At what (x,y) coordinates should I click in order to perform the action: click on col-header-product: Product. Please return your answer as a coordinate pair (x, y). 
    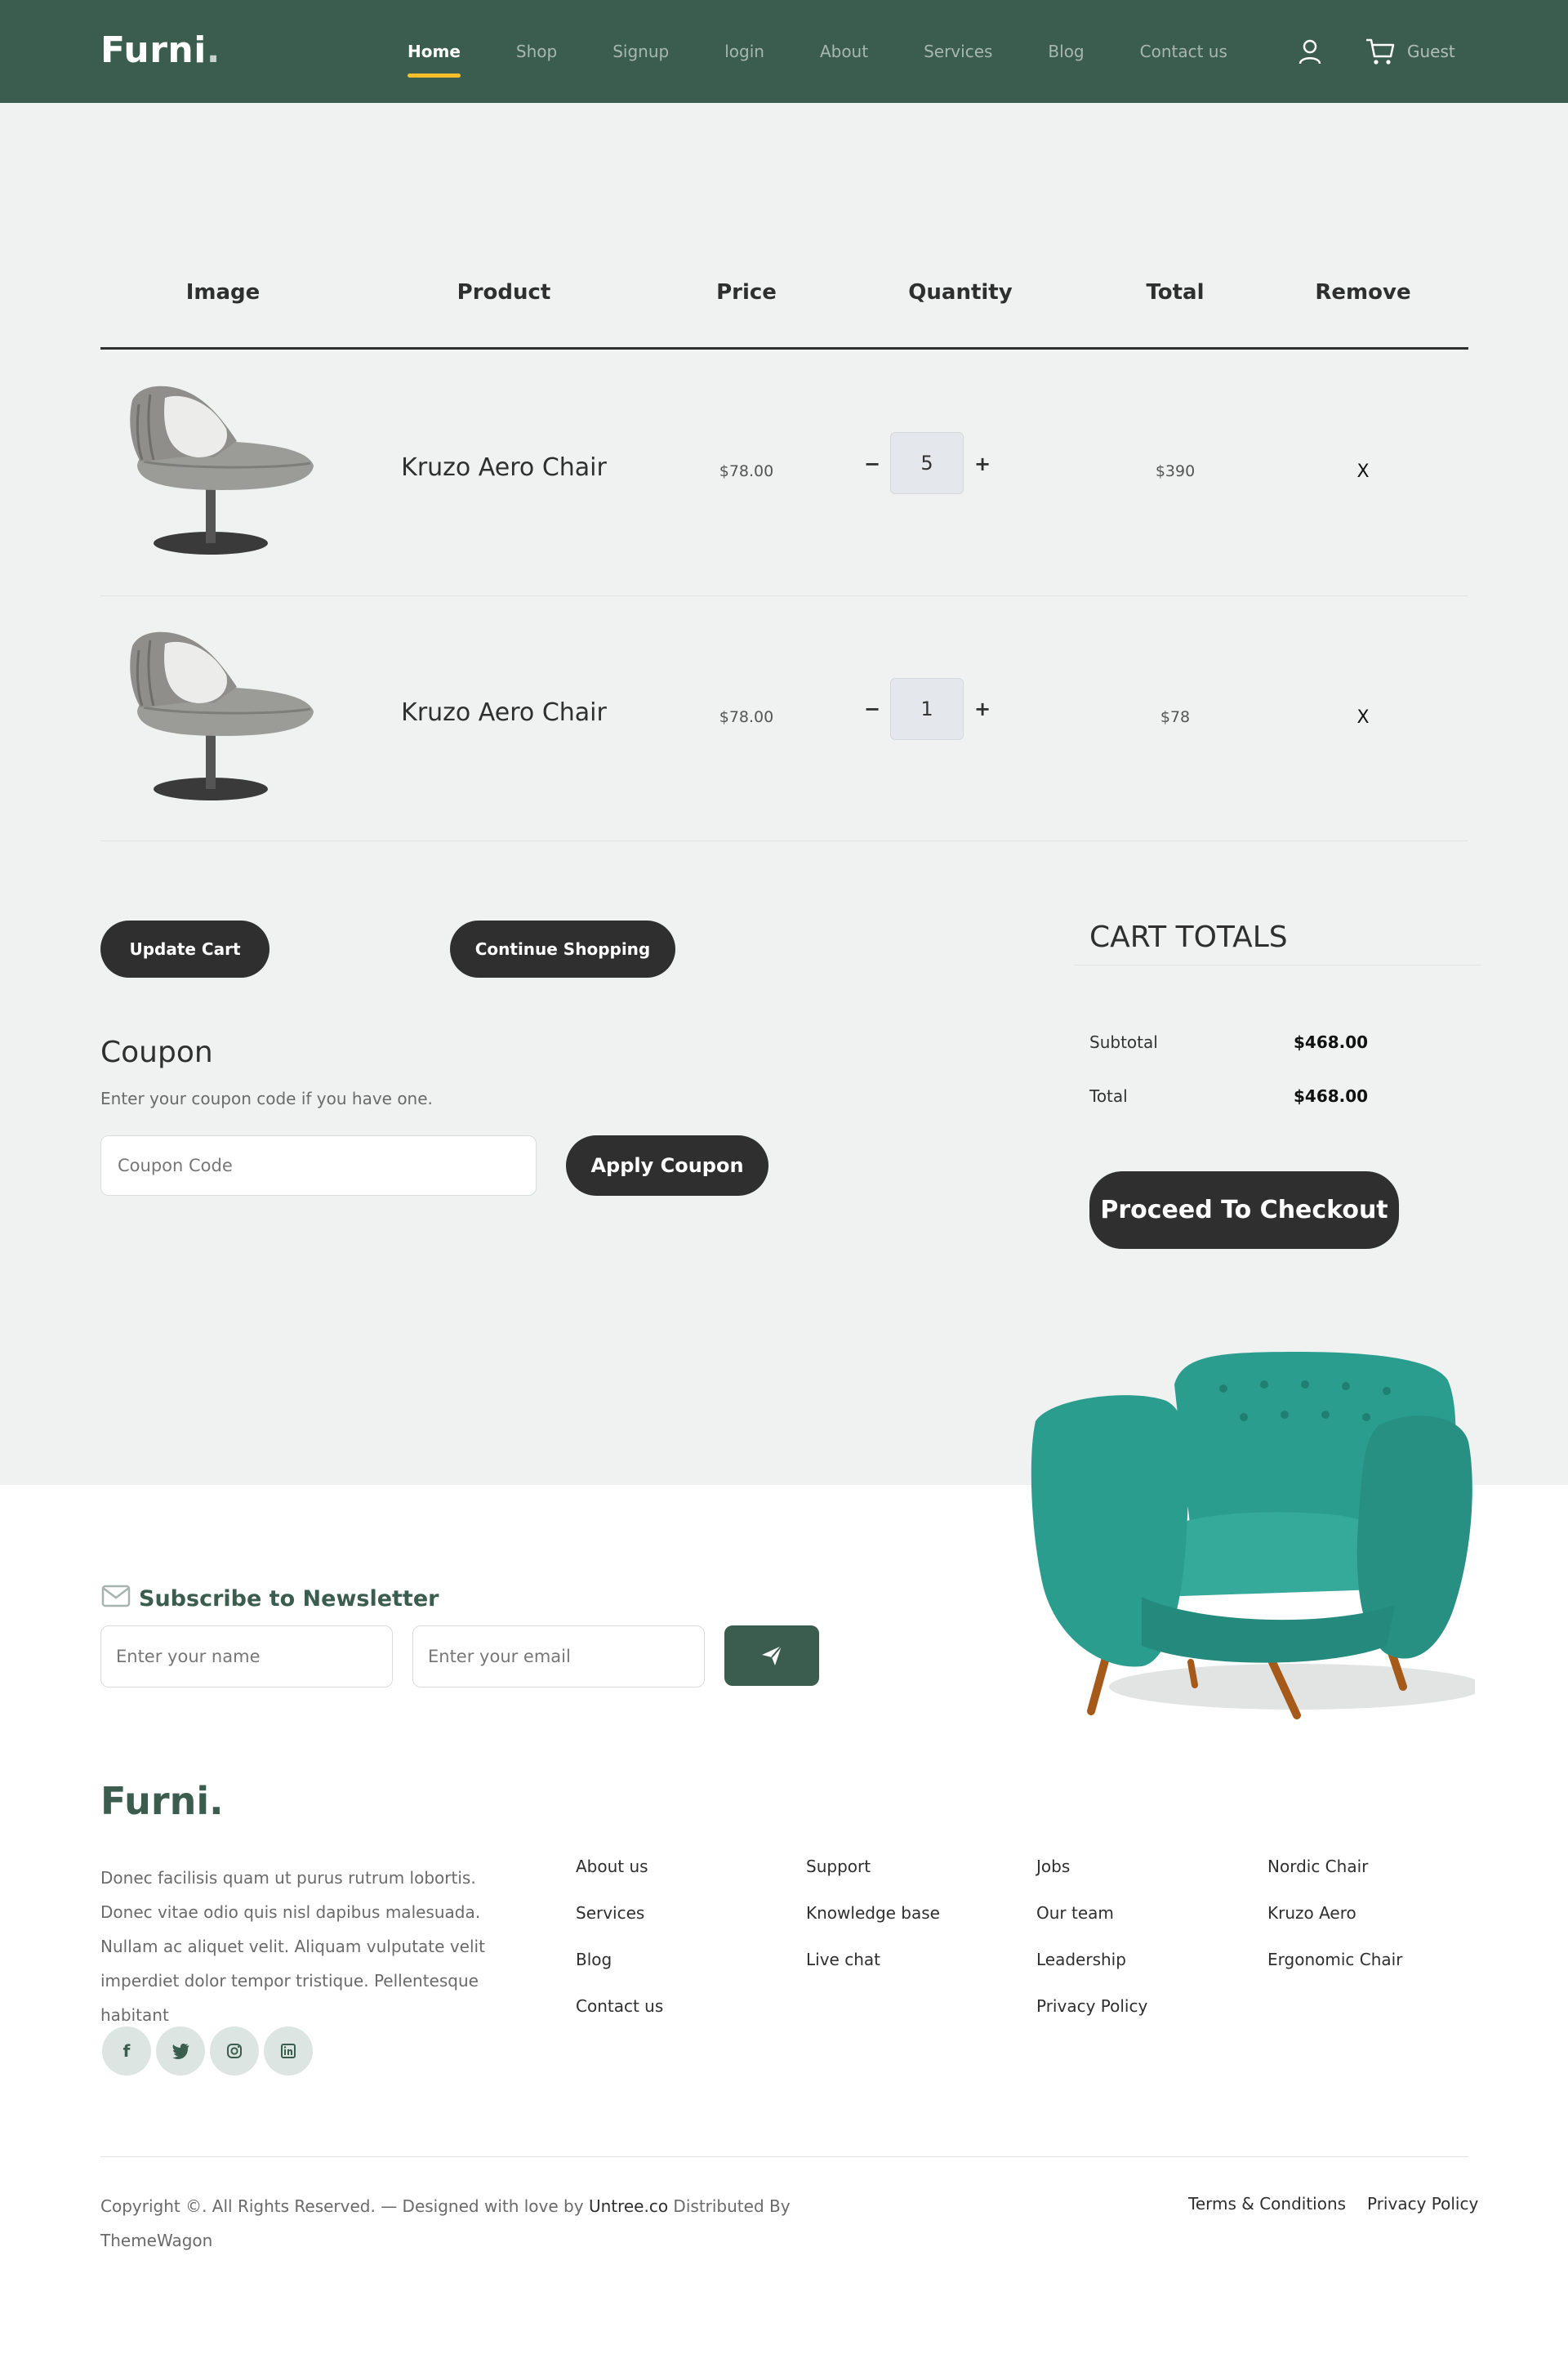
    Looking at the image, I should click on (504, 292).